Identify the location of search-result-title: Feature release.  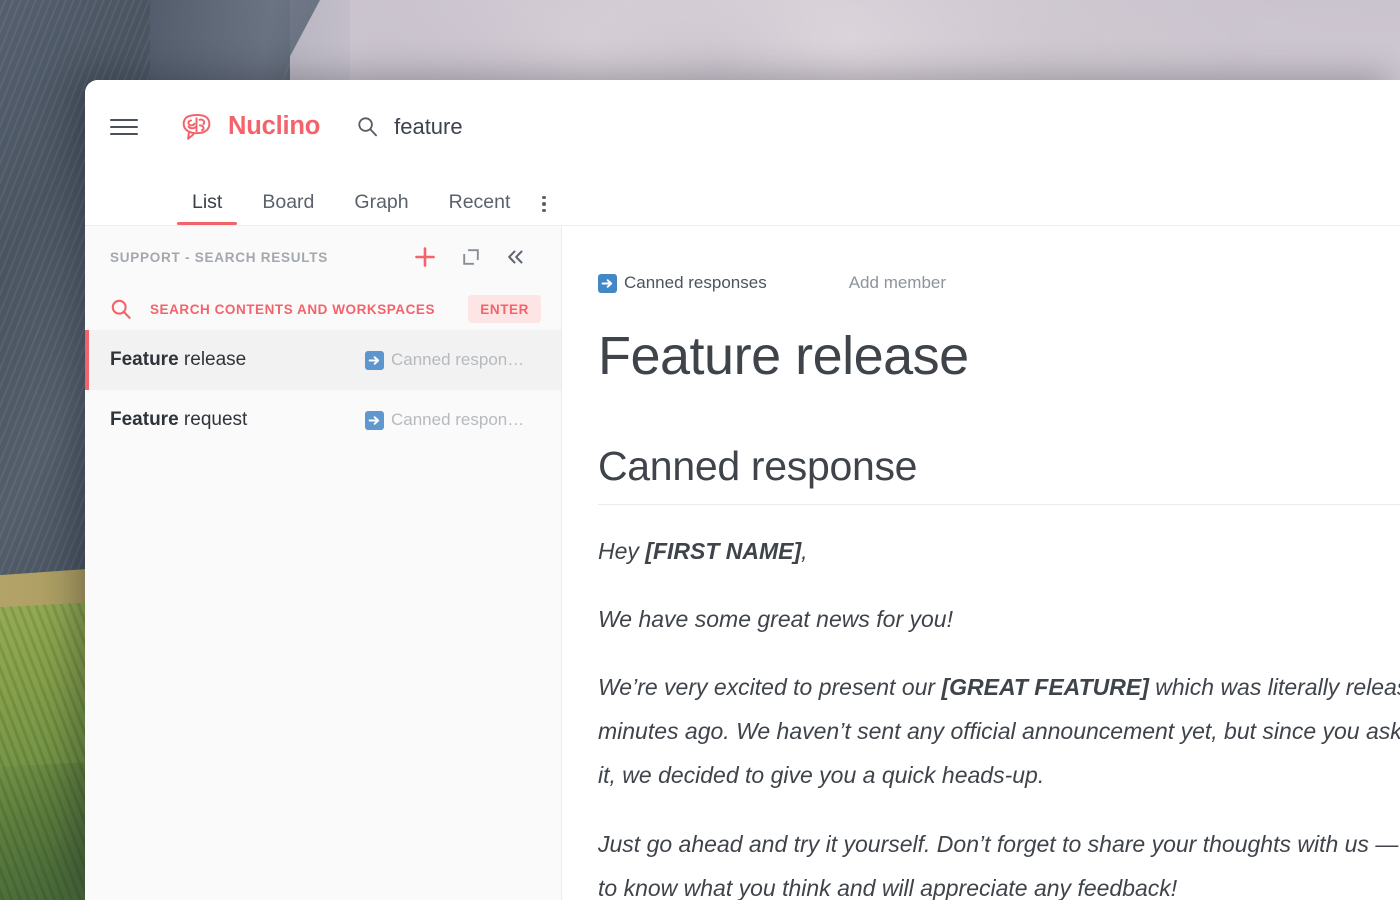
(237, 360).